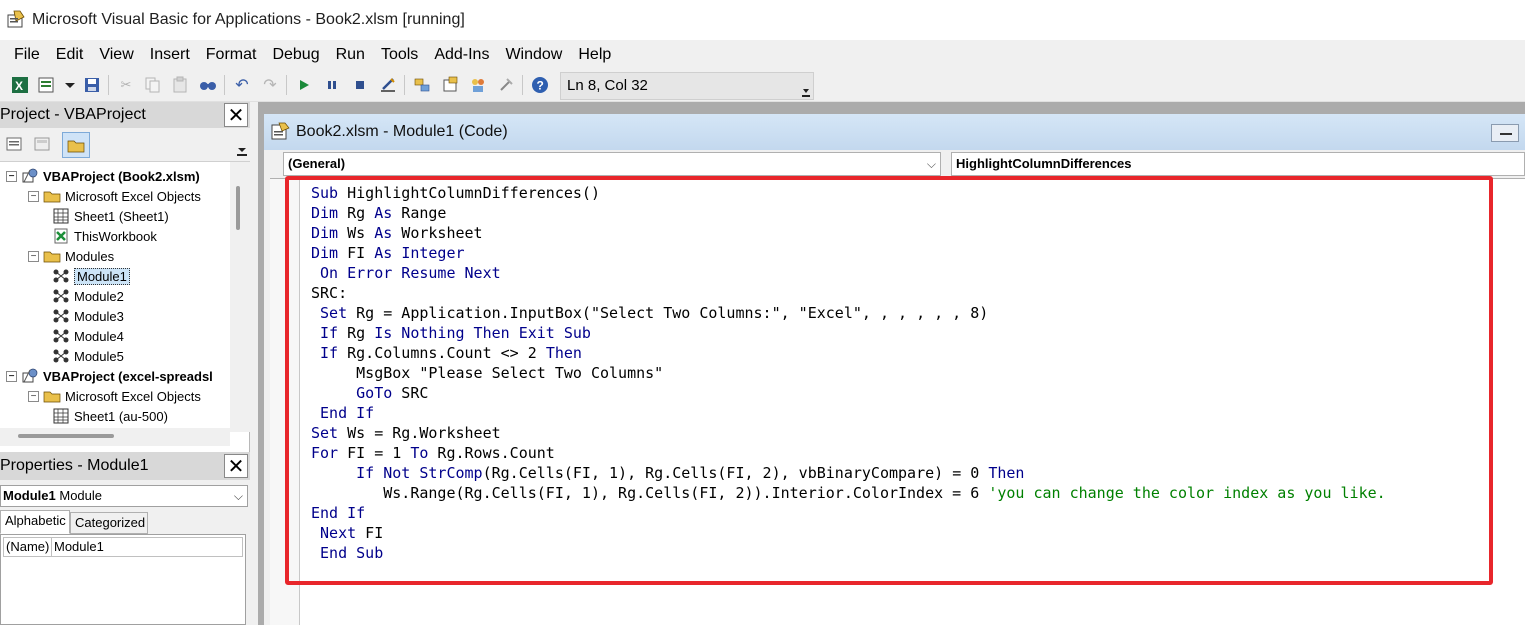 The image size is (1525, 625). Describe the element at coordinates (304, 85) in the screenshot. I see `run-icon` at that location.